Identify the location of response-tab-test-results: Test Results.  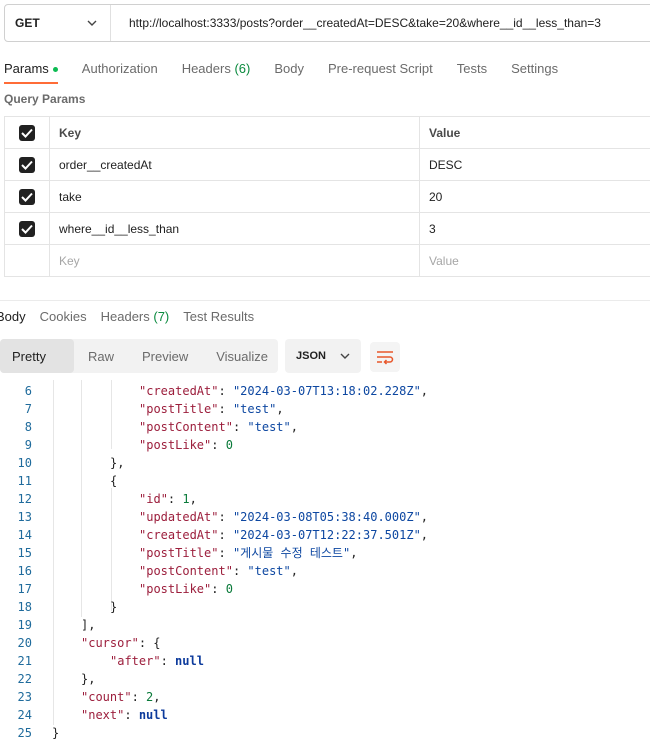
(218, 316).